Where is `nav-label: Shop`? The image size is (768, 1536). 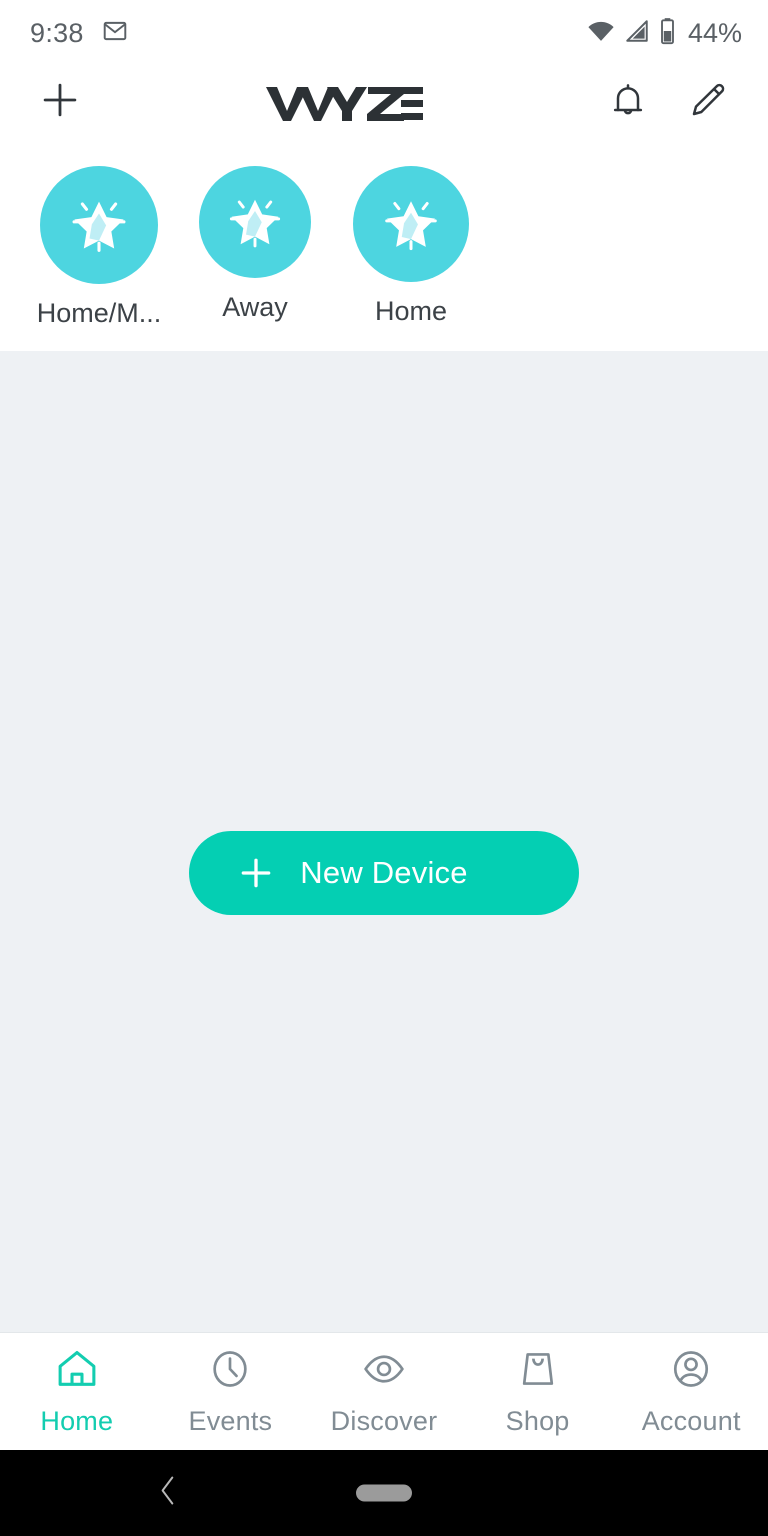
nav-label: Shop is located at coordinates (537, 1421).